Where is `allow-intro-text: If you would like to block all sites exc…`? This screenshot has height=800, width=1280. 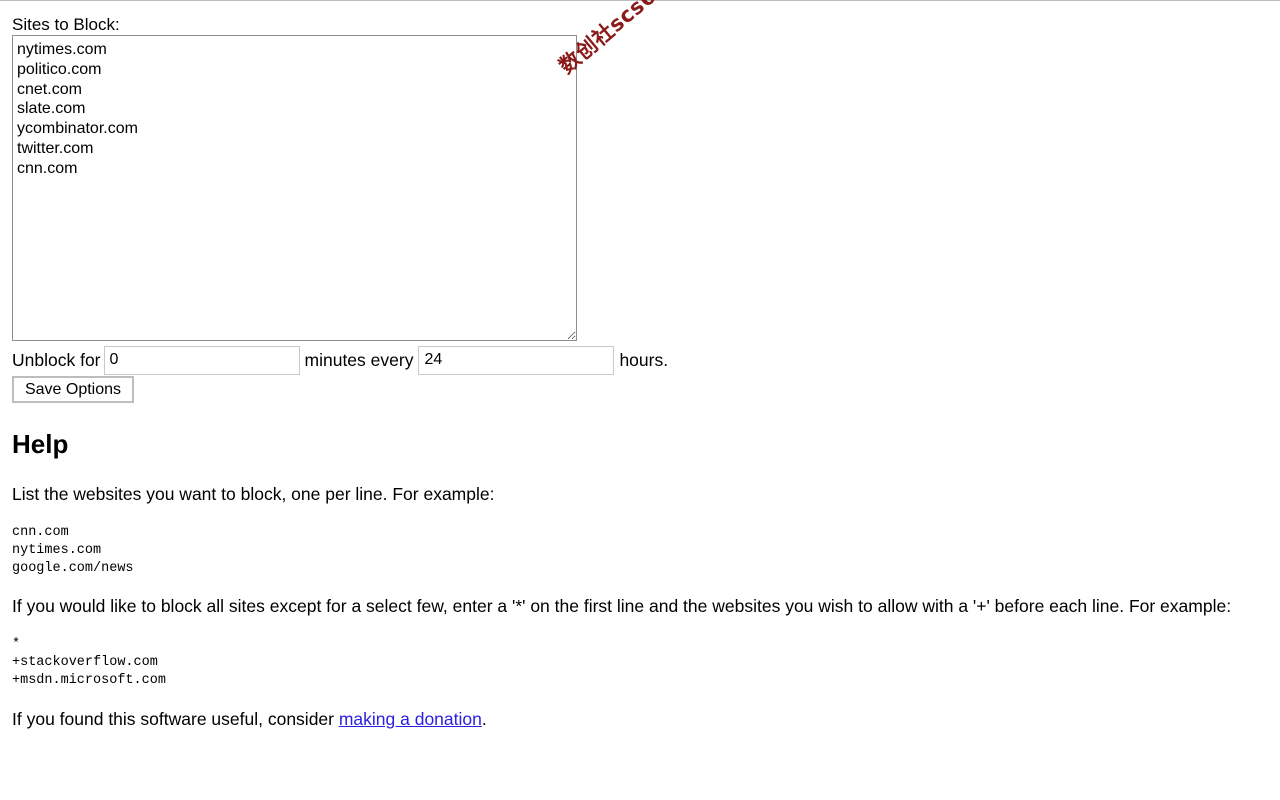
allow-intro-text: If you would like to block all sites exc… is located at coordinates (622, 606).